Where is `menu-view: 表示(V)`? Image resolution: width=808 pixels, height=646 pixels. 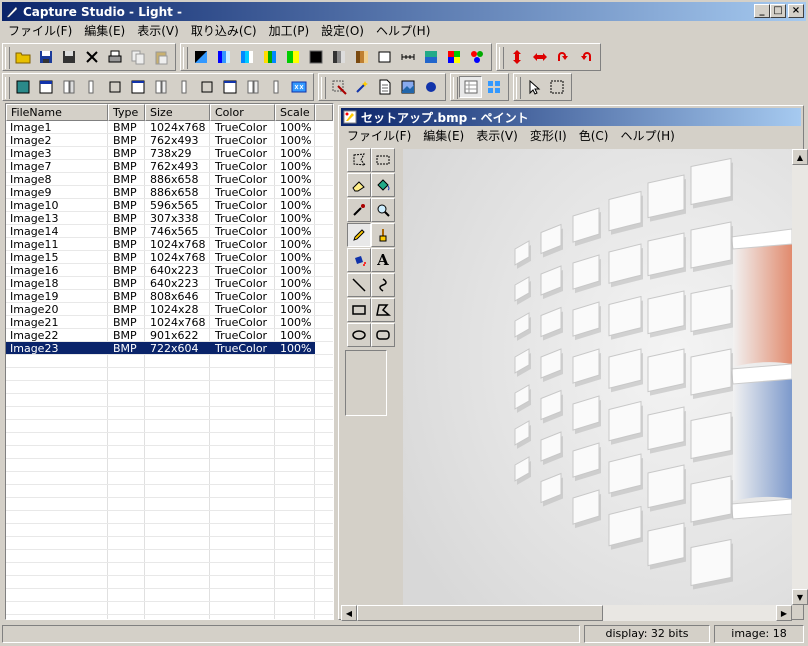
menu-view: 表示(V) is located at coordinates (158, 30).